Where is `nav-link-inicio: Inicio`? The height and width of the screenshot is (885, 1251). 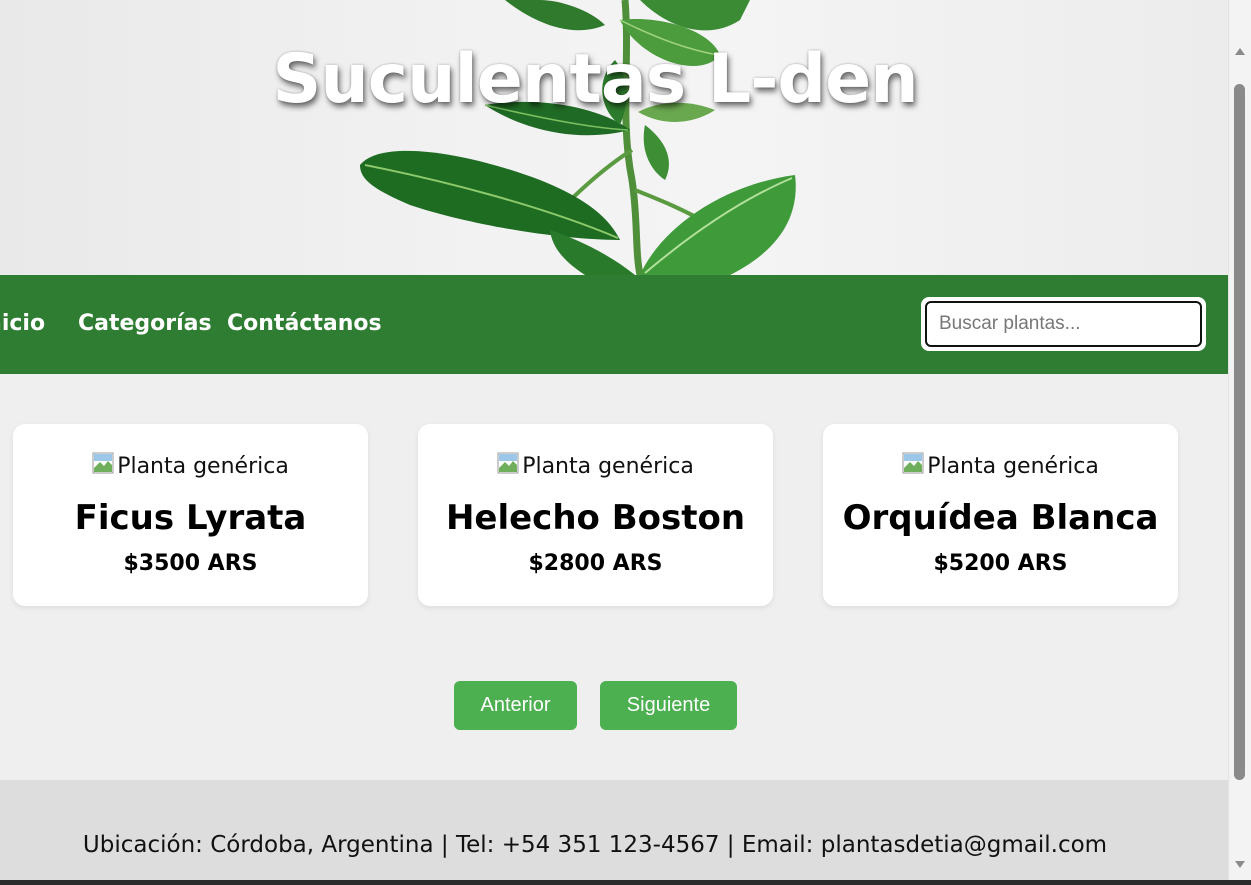 nav-link-inicio: Inicio is located at coordinates (22, 323).